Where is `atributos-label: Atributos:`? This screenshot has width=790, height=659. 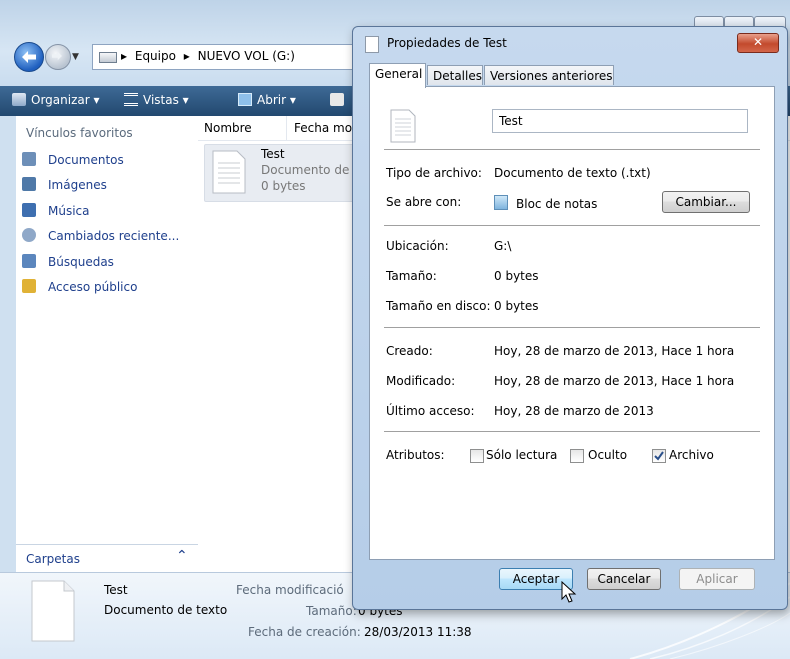
atributos-label: Atributos: is located at coordinates (415, 455).